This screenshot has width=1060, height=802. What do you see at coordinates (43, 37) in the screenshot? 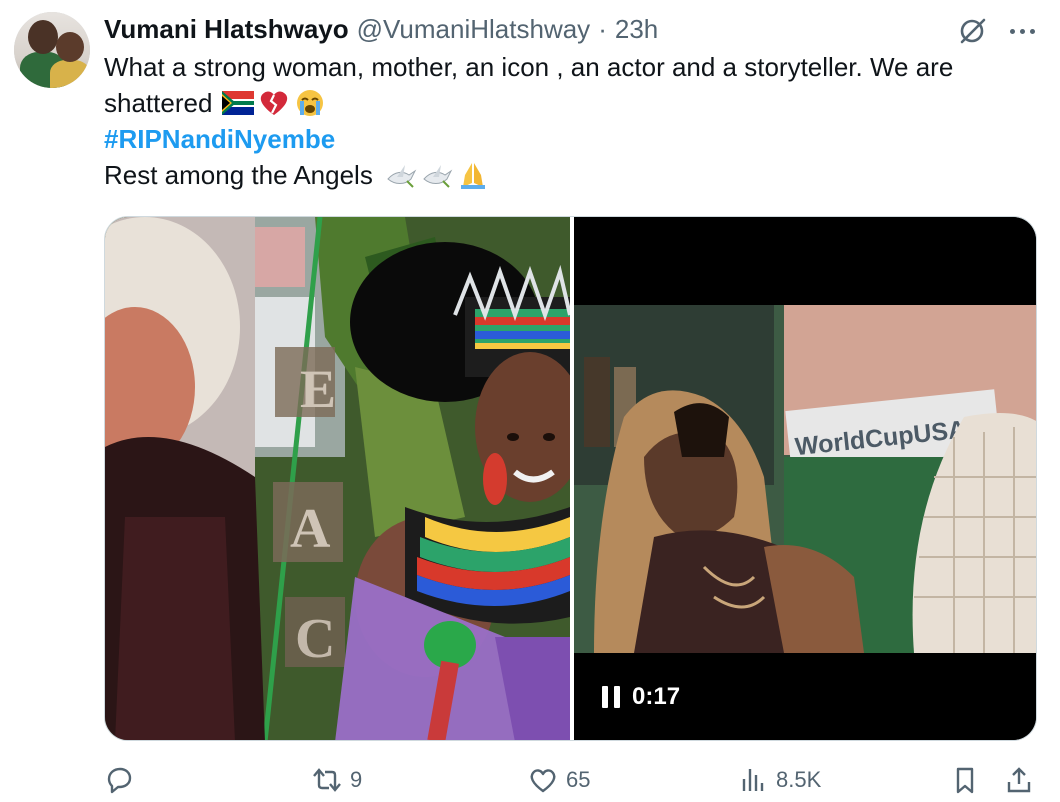
I see `avatar-person-head` at bounding box center [43, 37].